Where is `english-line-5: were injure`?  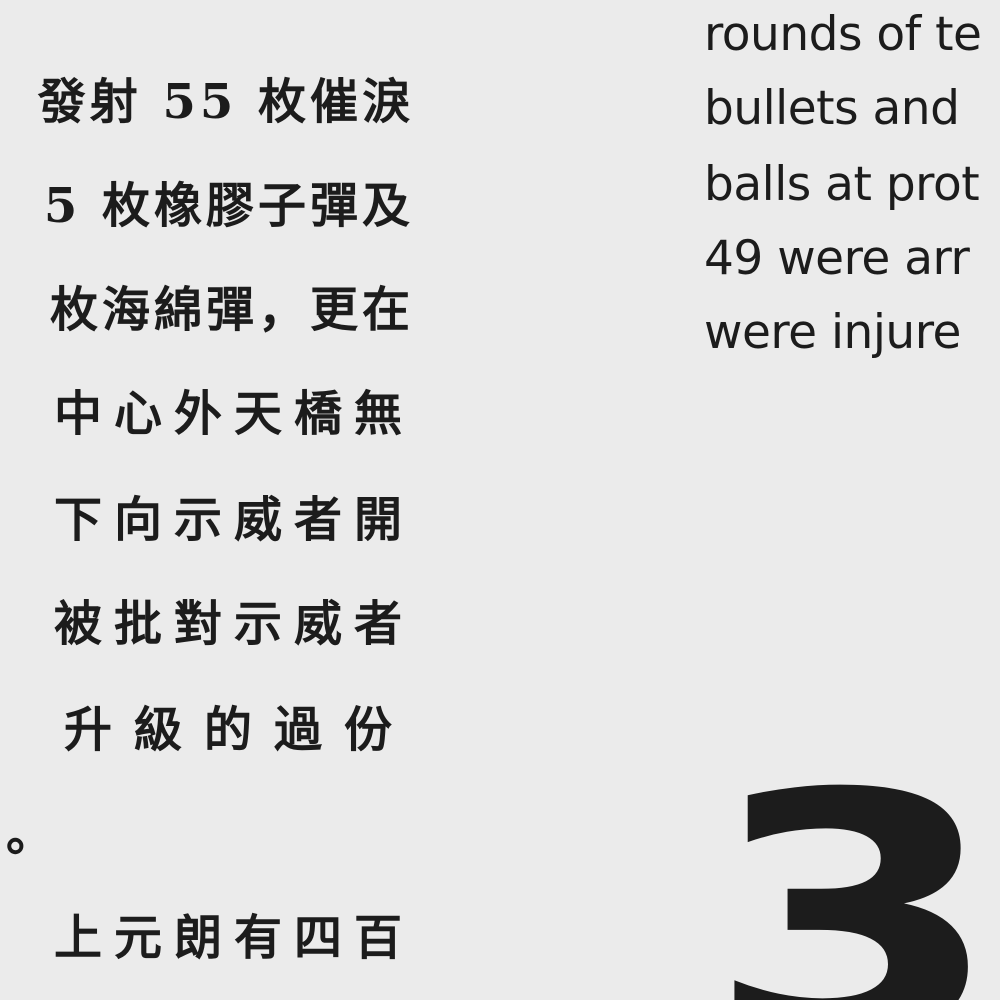 english-line-5: were injure is located at coordinates (832, 332).